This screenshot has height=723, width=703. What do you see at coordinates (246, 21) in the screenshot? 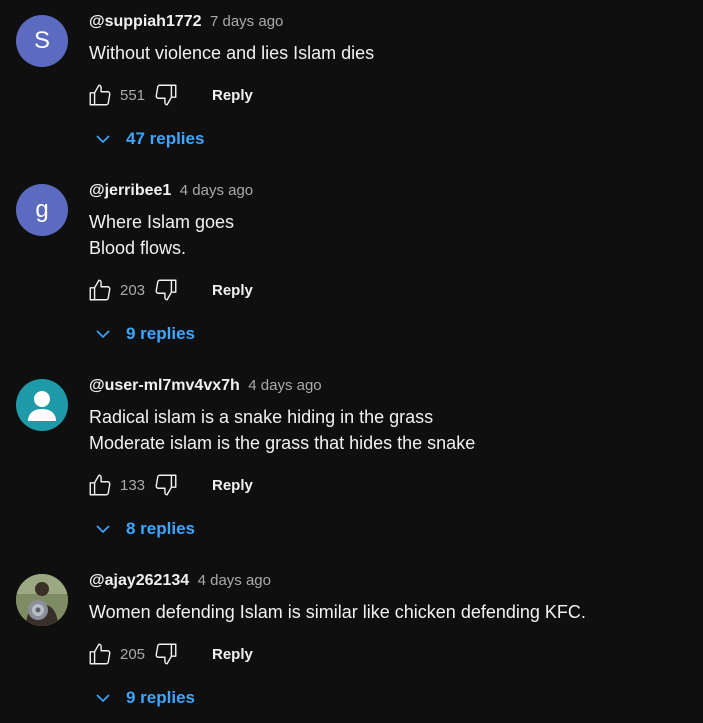
I see `comment-time: 7 days ago` at bounding box center [246, 21].